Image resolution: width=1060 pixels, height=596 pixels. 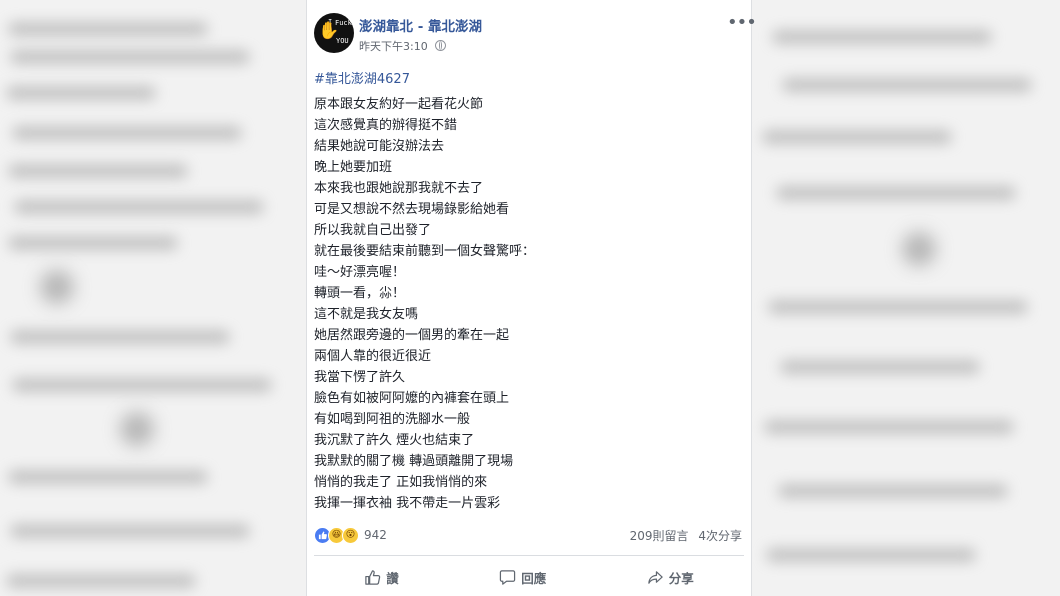 What do you see at coordinates (386, 125) in the screenshot?
I see `post-body-line: 這次感覺真的辦得挺不錯` at bounding box center [386, 125].